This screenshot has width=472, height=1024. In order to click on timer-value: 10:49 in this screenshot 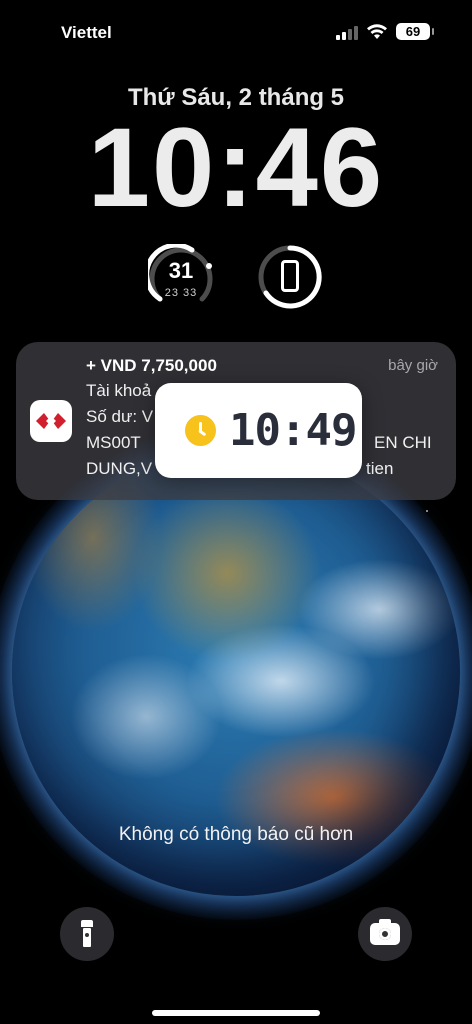, I will do `click(293, 430)`.